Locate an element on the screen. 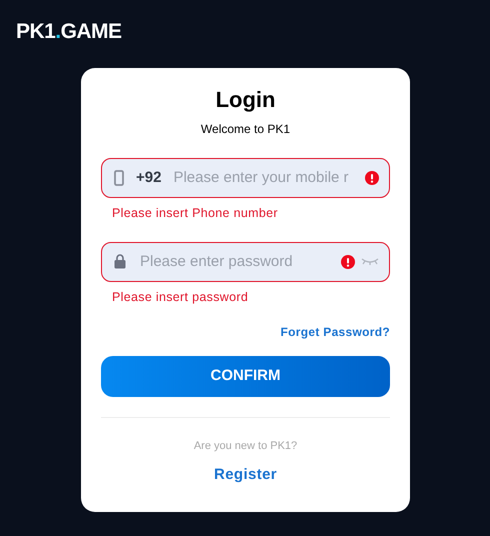 The image size is (490, 536). logo: PK1.GAME is located at coordinates (69, 32).